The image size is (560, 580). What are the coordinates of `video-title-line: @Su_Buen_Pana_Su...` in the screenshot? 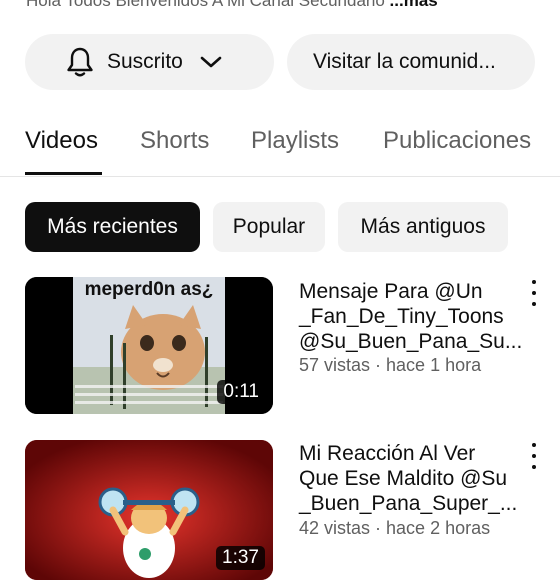 It's located at (411, 341).